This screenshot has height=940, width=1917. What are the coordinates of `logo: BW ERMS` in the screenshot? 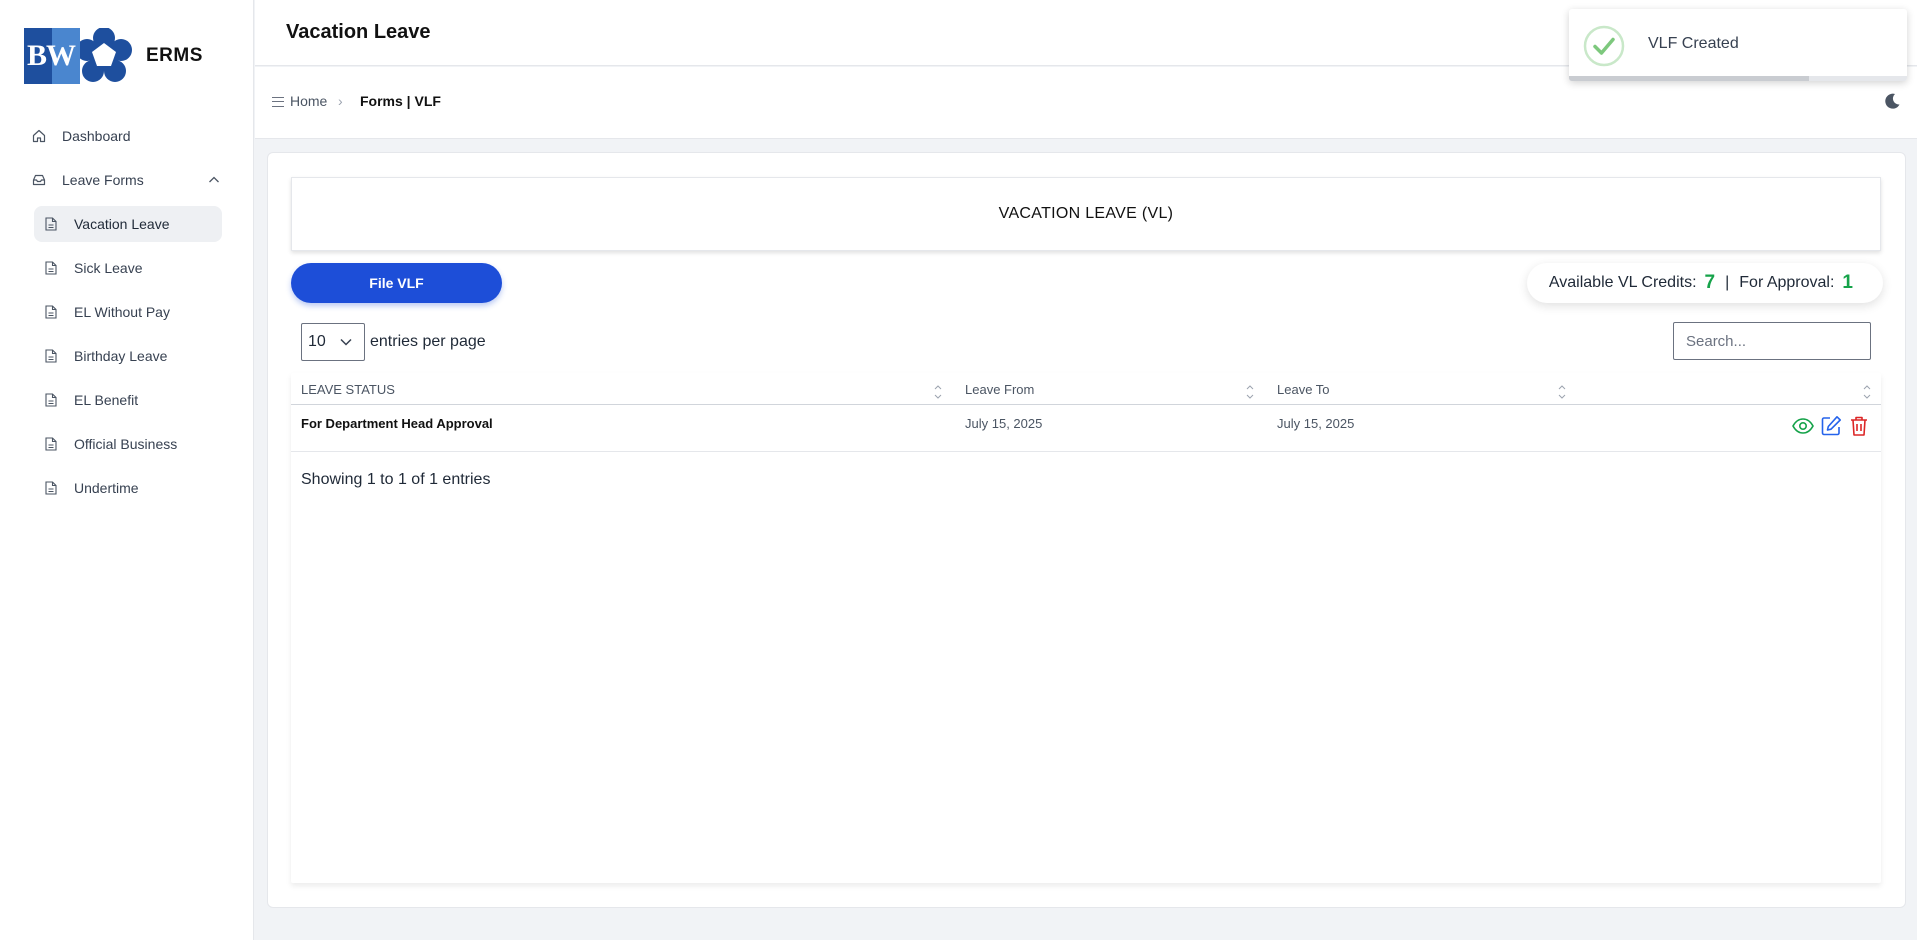 It's located at (113, 56).